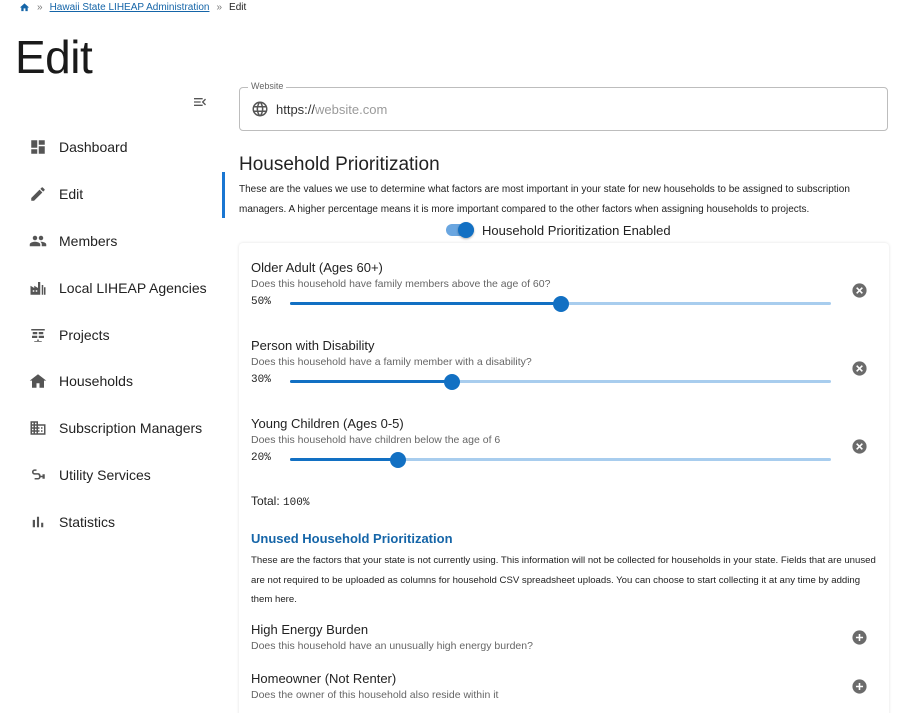 The width and height of the screenshot is (919, 713). I want to click on total-row: Total: 100%, so click(280, 501).